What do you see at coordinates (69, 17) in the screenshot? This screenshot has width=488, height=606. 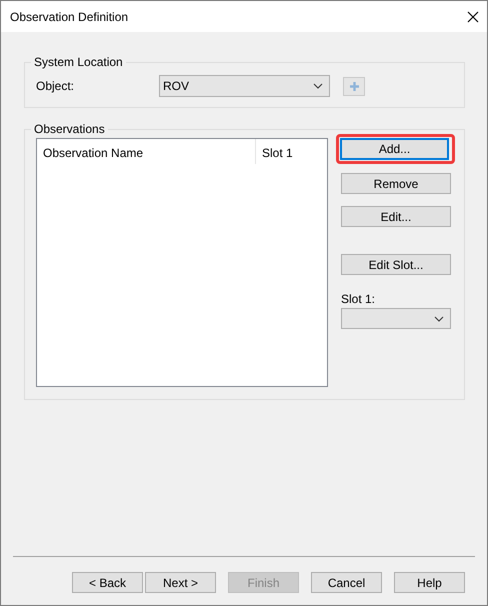 I see `window-title: Observation Definition` at bounding box center [69, 17].